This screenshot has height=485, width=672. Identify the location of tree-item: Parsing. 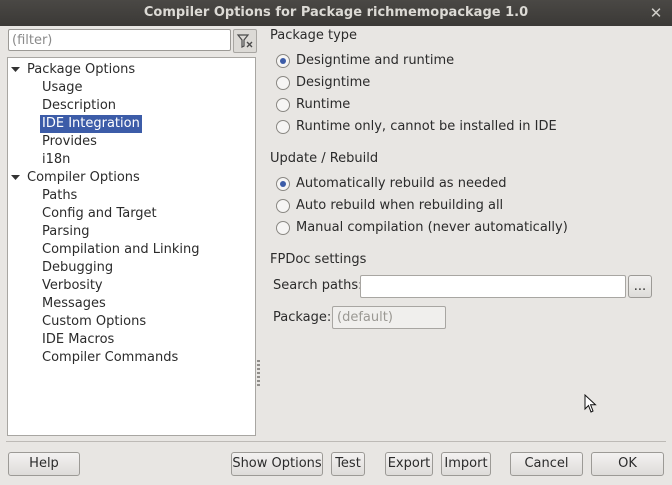
(65, 232).